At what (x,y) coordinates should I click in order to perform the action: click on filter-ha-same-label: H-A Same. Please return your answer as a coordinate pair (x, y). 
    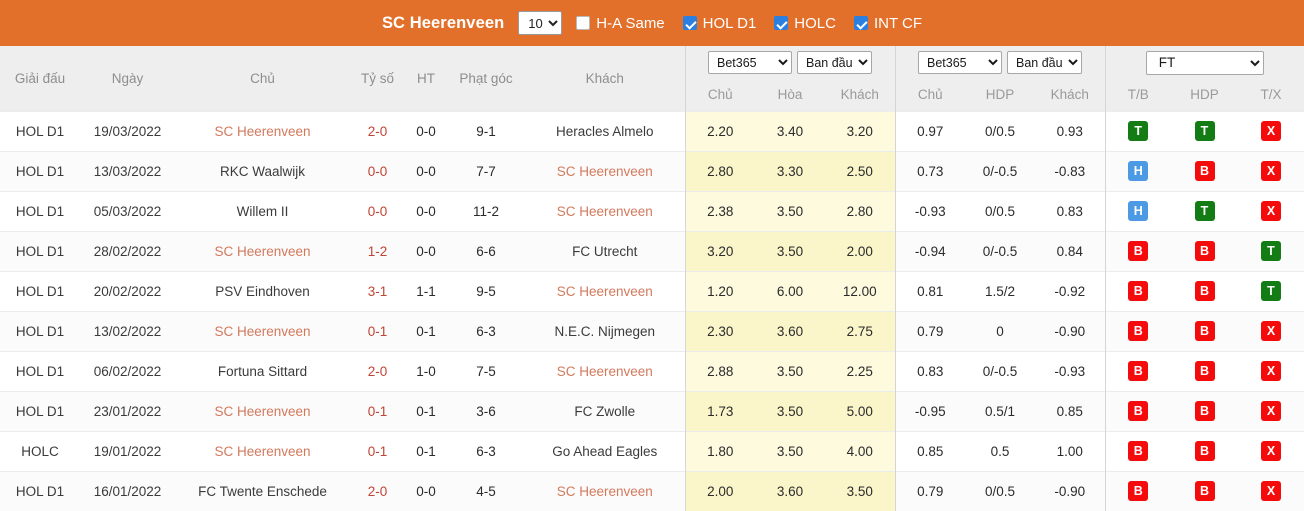
    Looking at the image, I should click on (630, 23).